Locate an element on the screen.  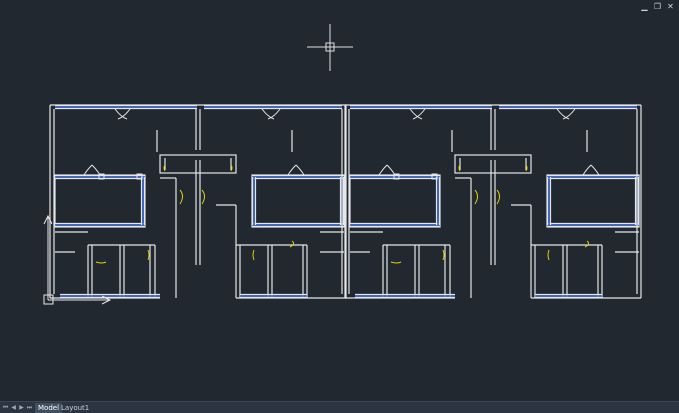
layout-tab-bar: ⏮ ◀ ▶ ⏭ Model Layout1 is located at coordinates (339, 407).